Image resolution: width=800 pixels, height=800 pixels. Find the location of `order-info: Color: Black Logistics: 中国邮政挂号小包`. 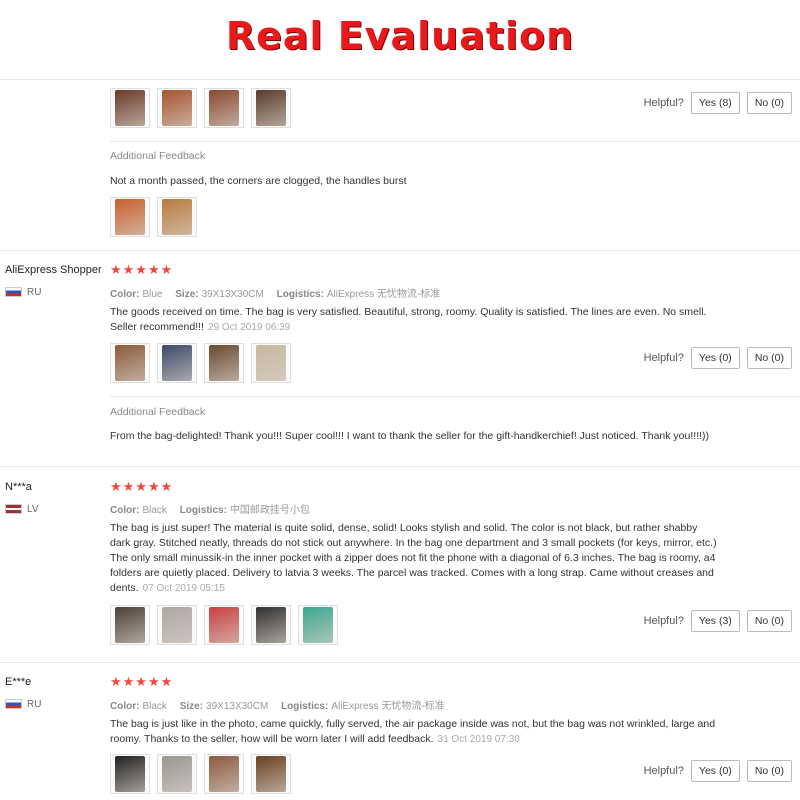

order-info: Color: Black Logistics: 中国邮政挂号小包 is located at coordinates (210, 508).